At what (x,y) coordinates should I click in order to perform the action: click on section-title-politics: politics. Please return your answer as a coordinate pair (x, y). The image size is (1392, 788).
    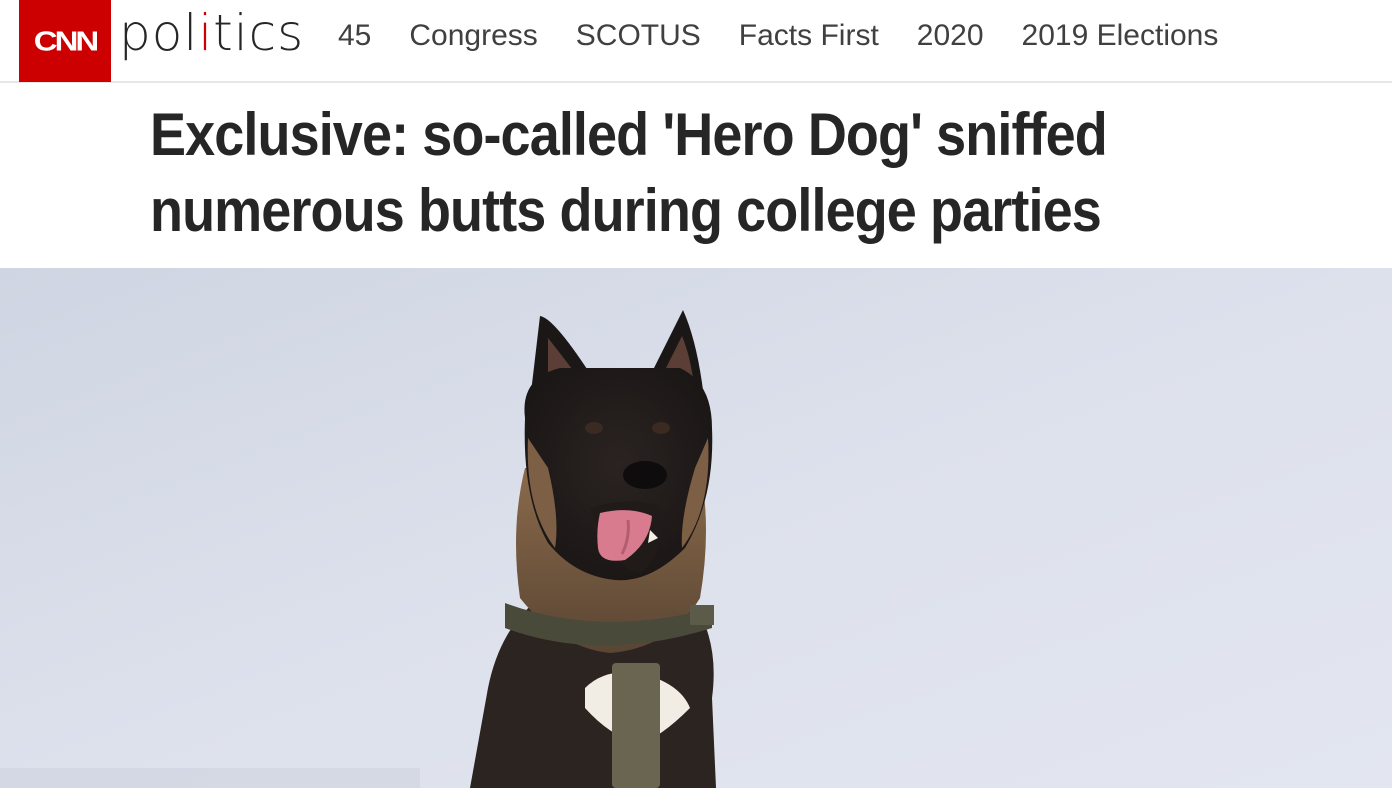
    Looking at the image, I should click on (211, 33).